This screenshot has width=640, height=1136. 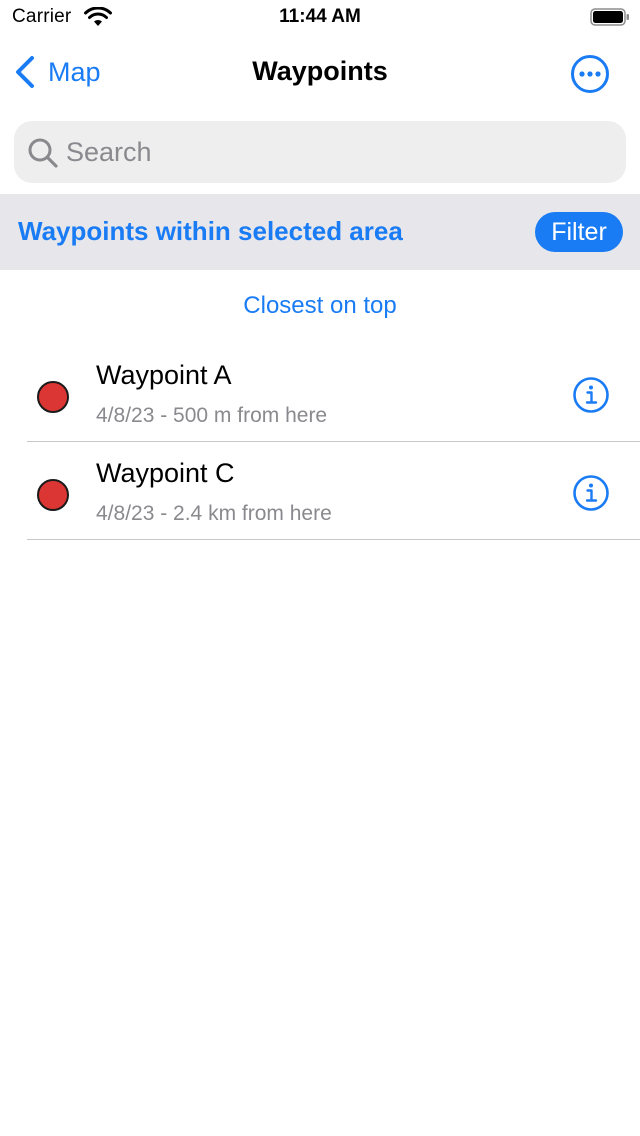 I want to click on navigation-bar: Map Waypoints, so click(x=320, y=73).